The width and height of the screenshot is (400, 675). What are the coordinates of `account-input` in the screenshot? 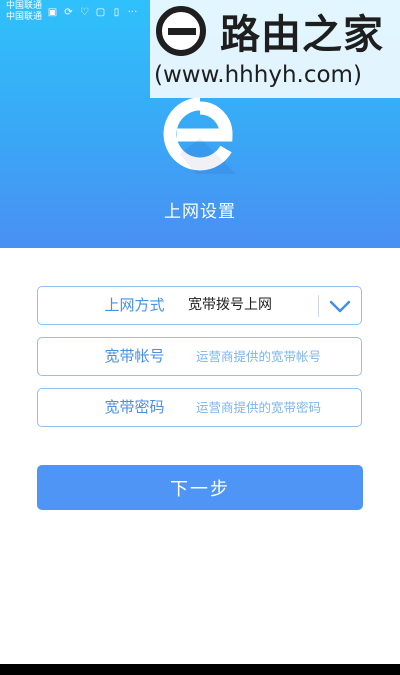 It's located at (276, 356).